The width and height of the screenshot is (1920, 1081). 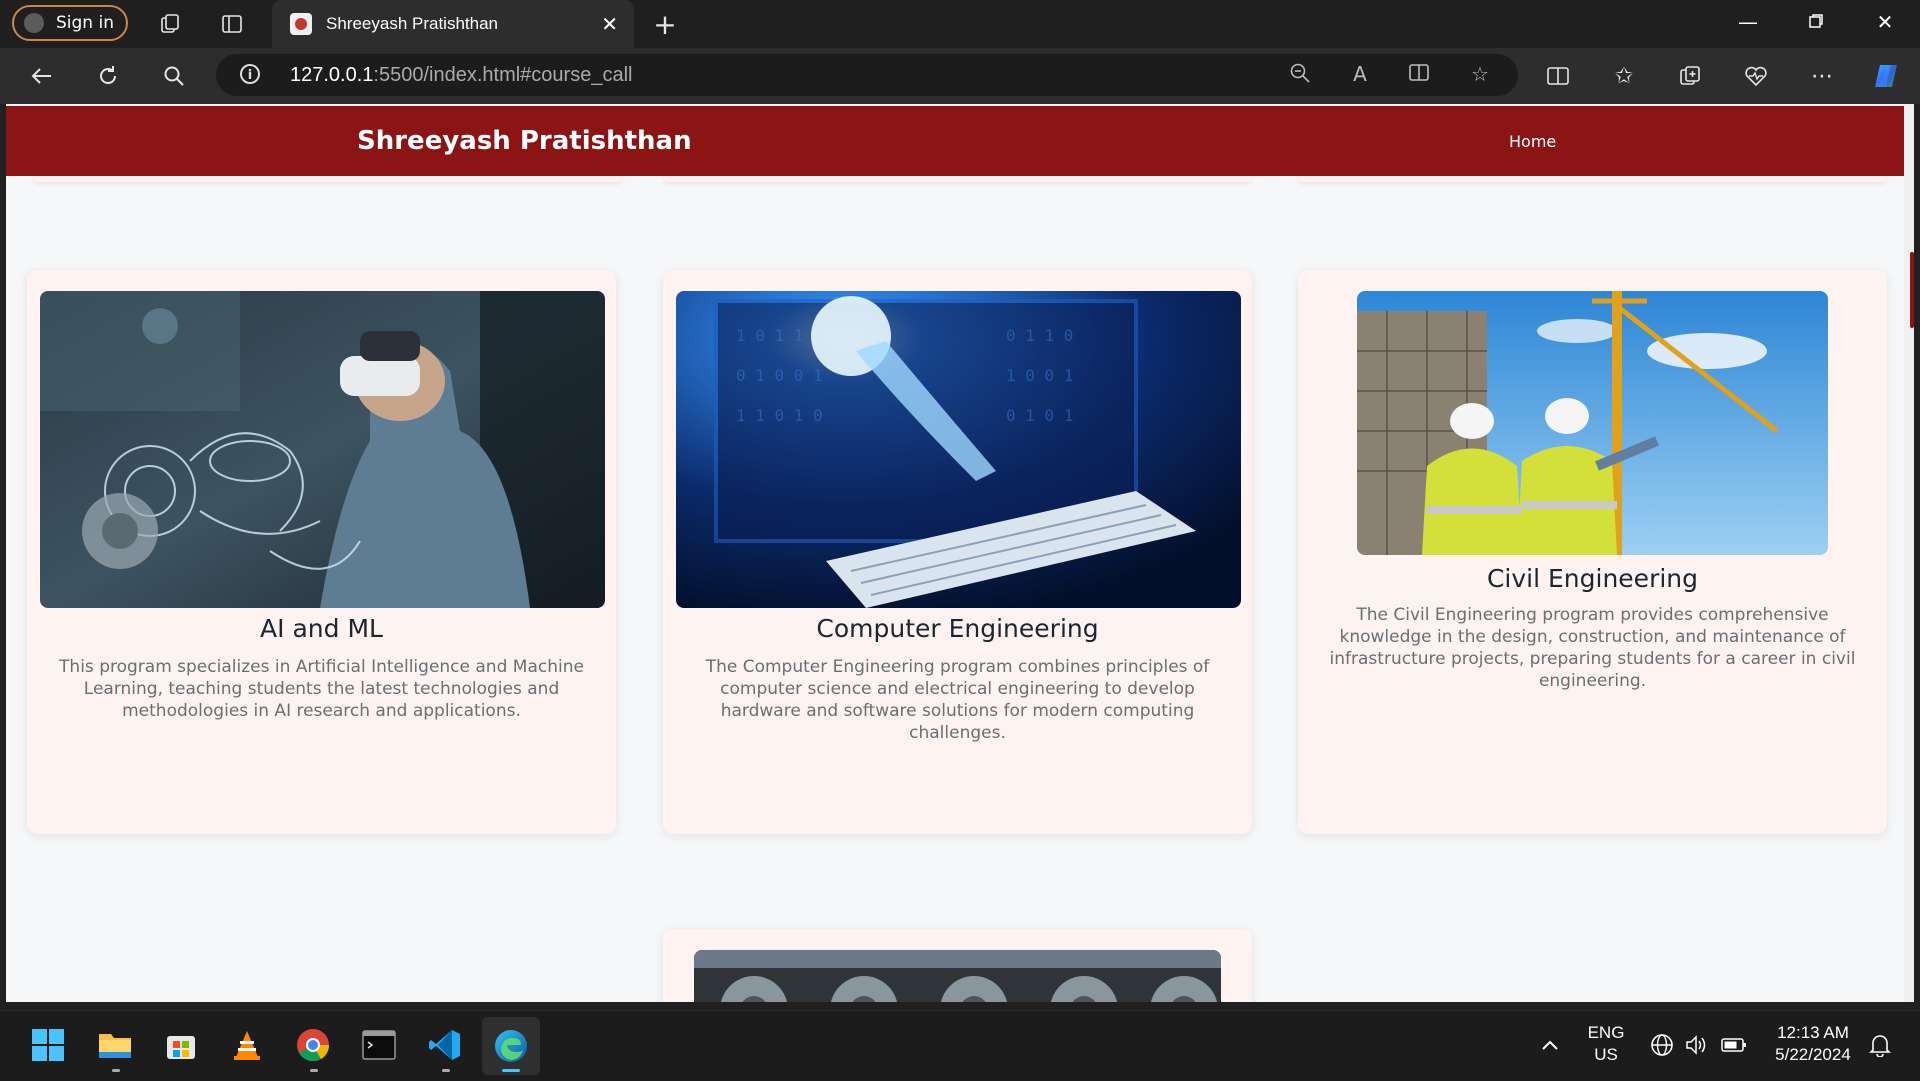 What do you see at coordinates (34, 23) in the screenshot?
I see `profile-avatar-icon` at bounding box center [34, 23].